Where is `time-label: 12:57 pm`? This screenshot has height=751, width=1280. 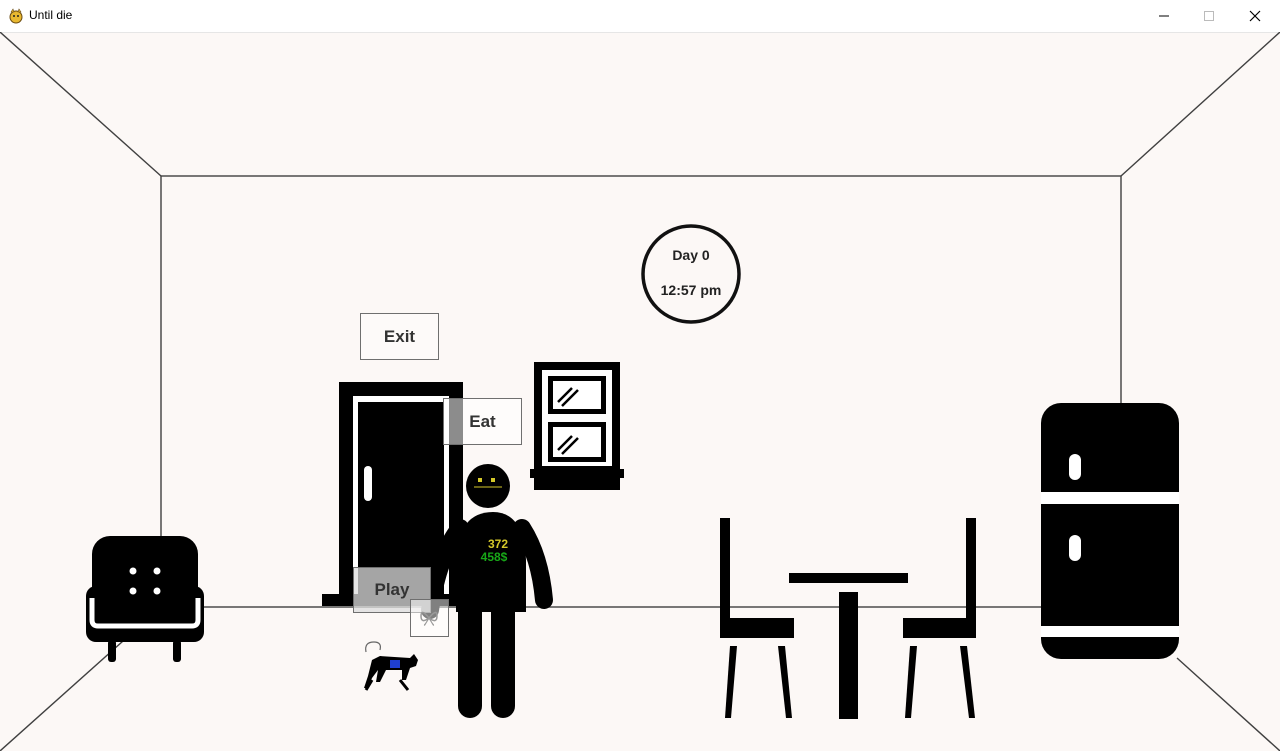
time-label: 12:57 pm is located at coordinates (691, 290).